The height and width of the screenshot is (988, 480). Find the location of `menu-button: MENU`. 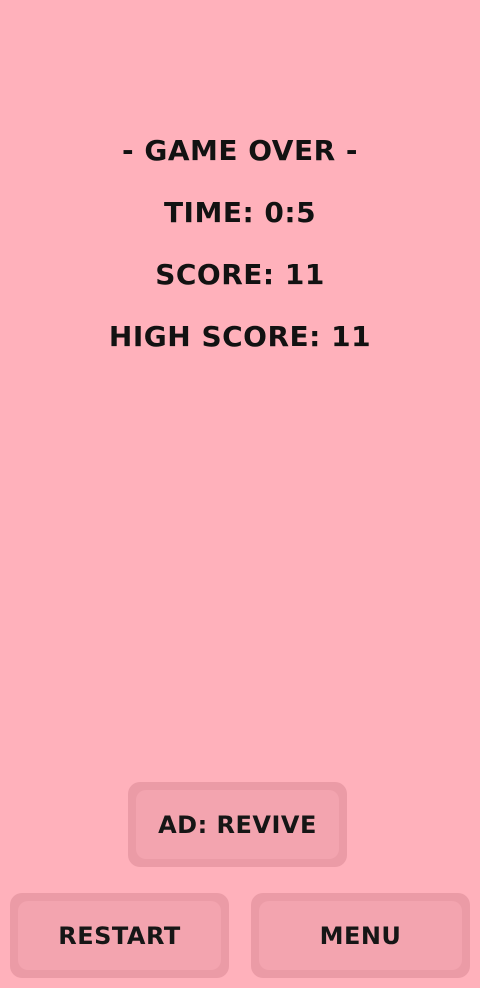

menu-button: MENU is located at coordinates (360, 935).